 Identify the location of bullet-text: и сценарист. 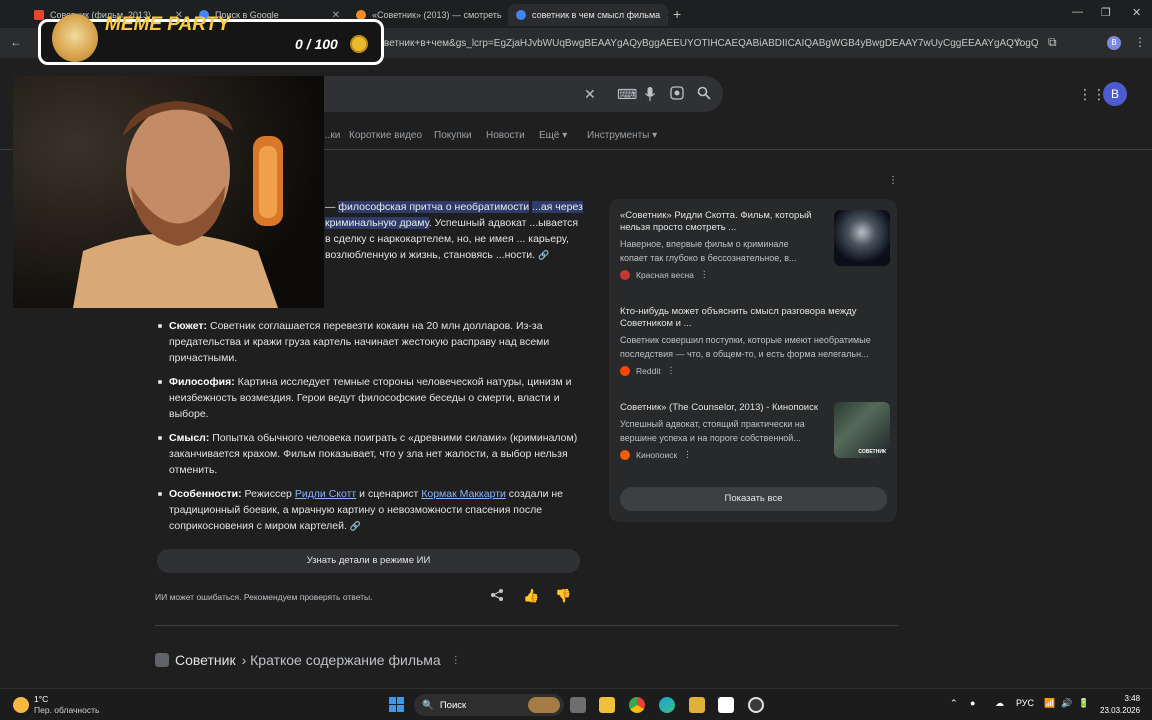
(389, 494).